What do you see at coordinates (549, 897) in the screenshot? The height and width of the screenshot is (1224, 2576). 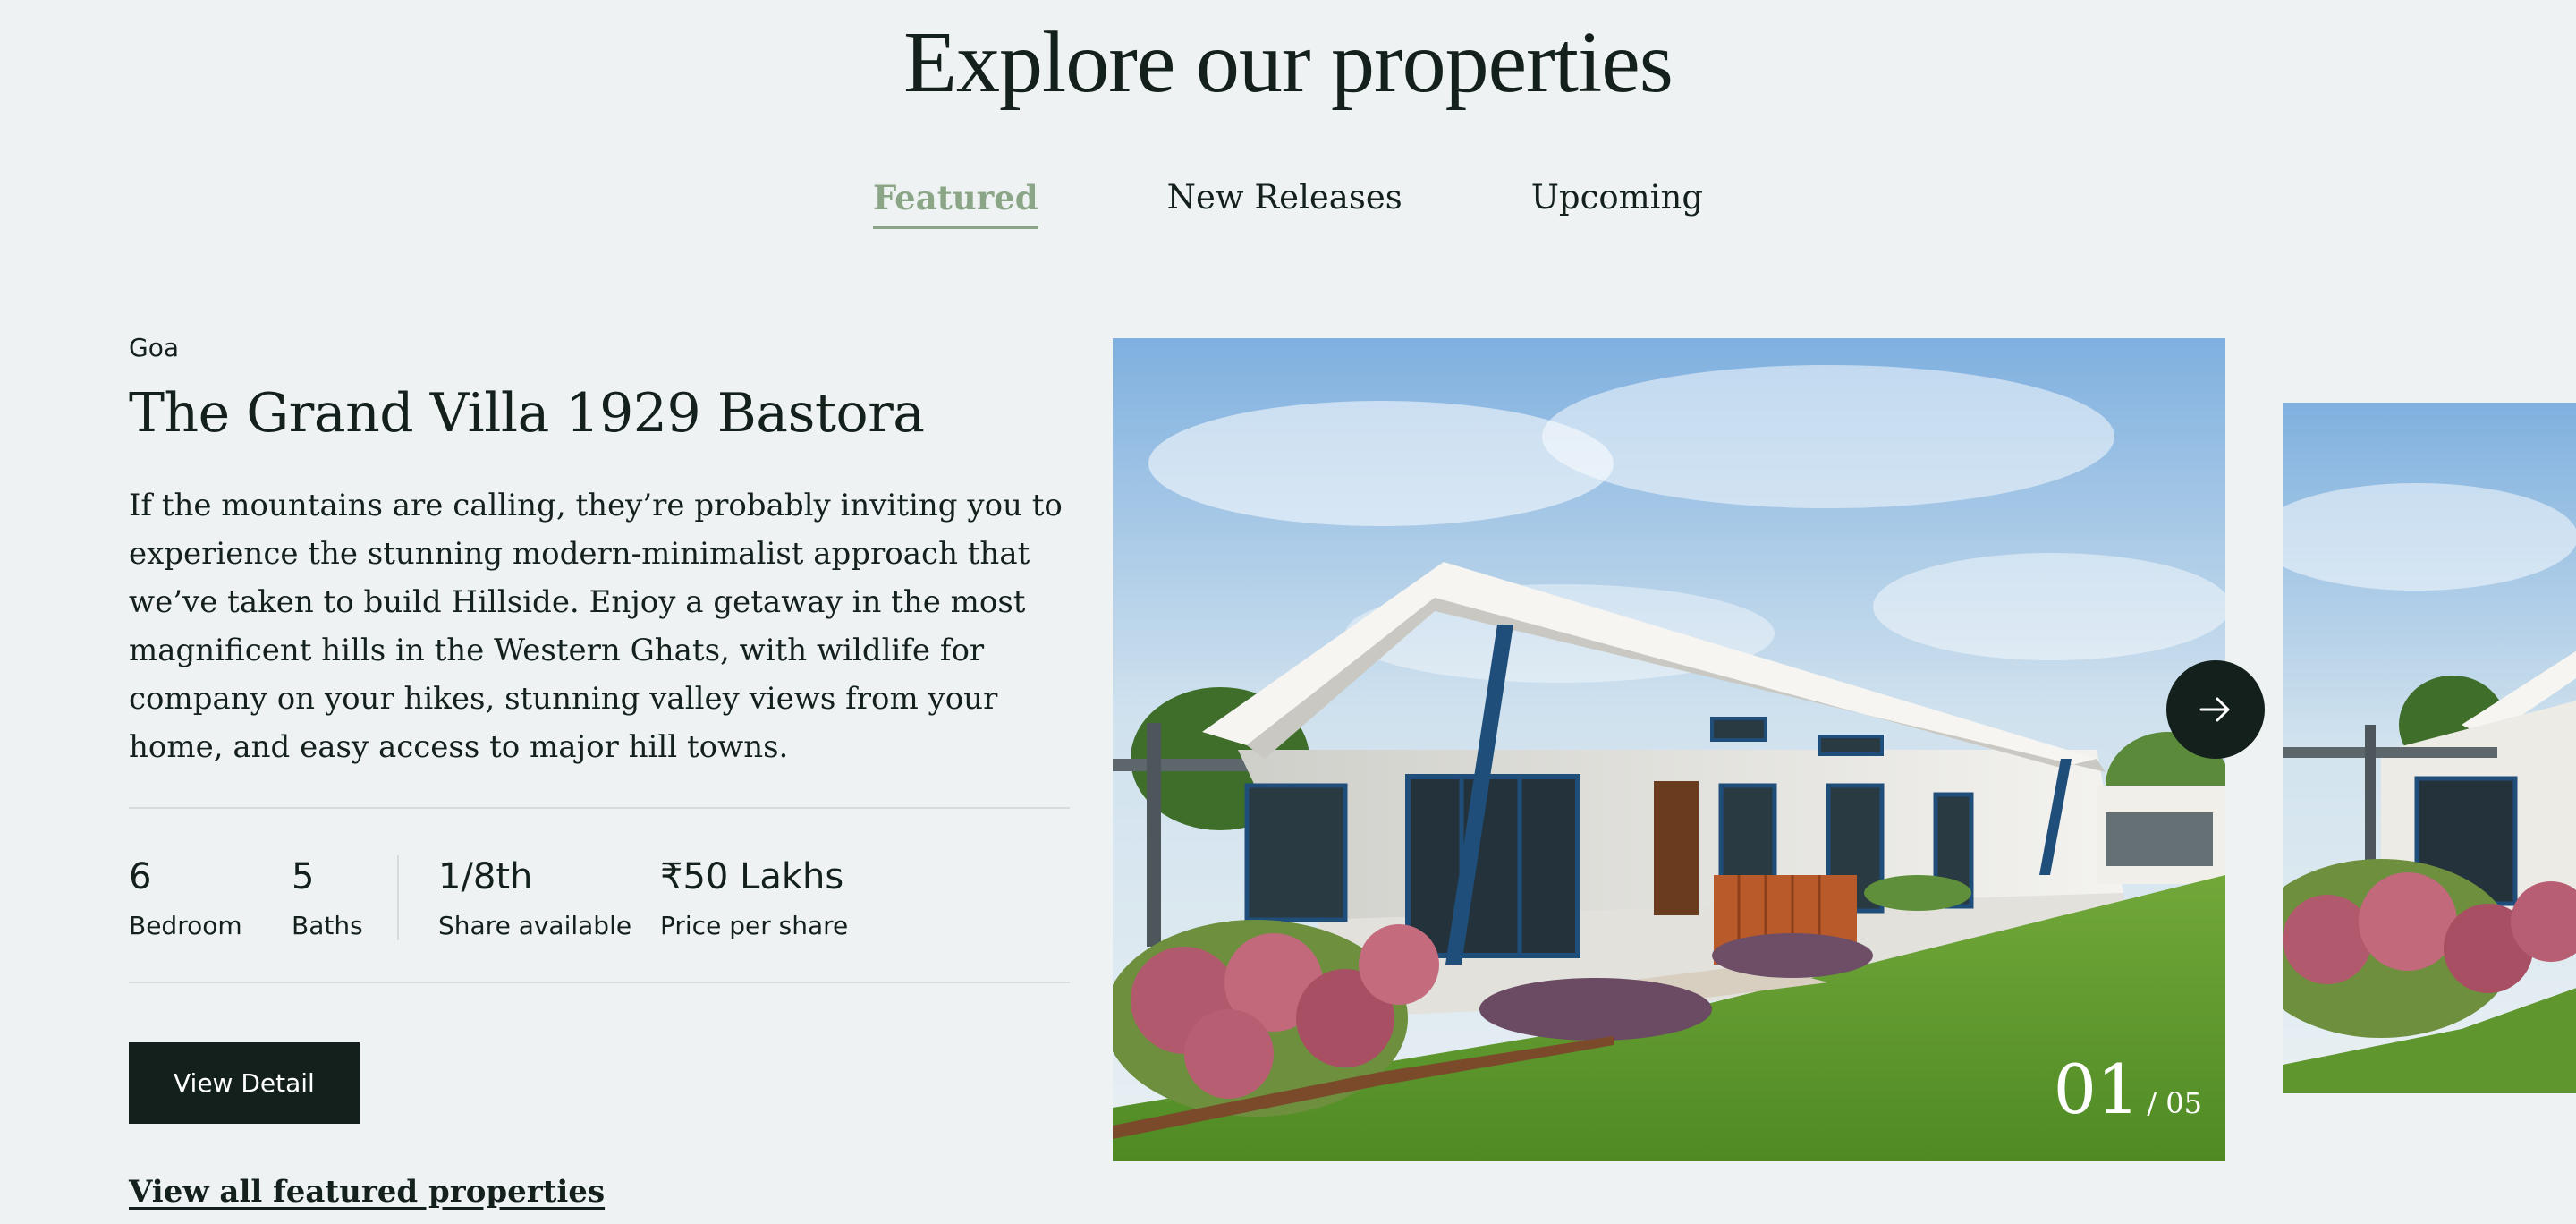 I see `stat-share: 1/8th Share available` at bounding box center [549, 897].